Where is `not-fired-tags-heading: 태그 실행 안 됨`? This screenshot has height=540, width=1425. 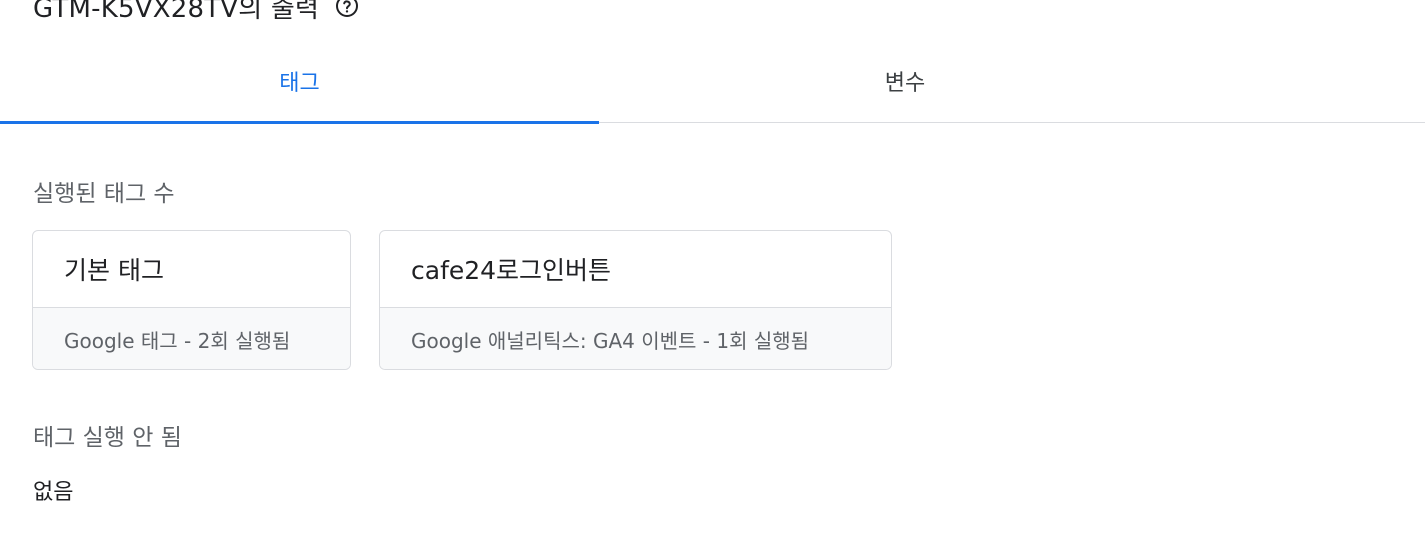 not-fired-tags-heading: 태그 실행 안 됨 is located at coordinates (107, 438).